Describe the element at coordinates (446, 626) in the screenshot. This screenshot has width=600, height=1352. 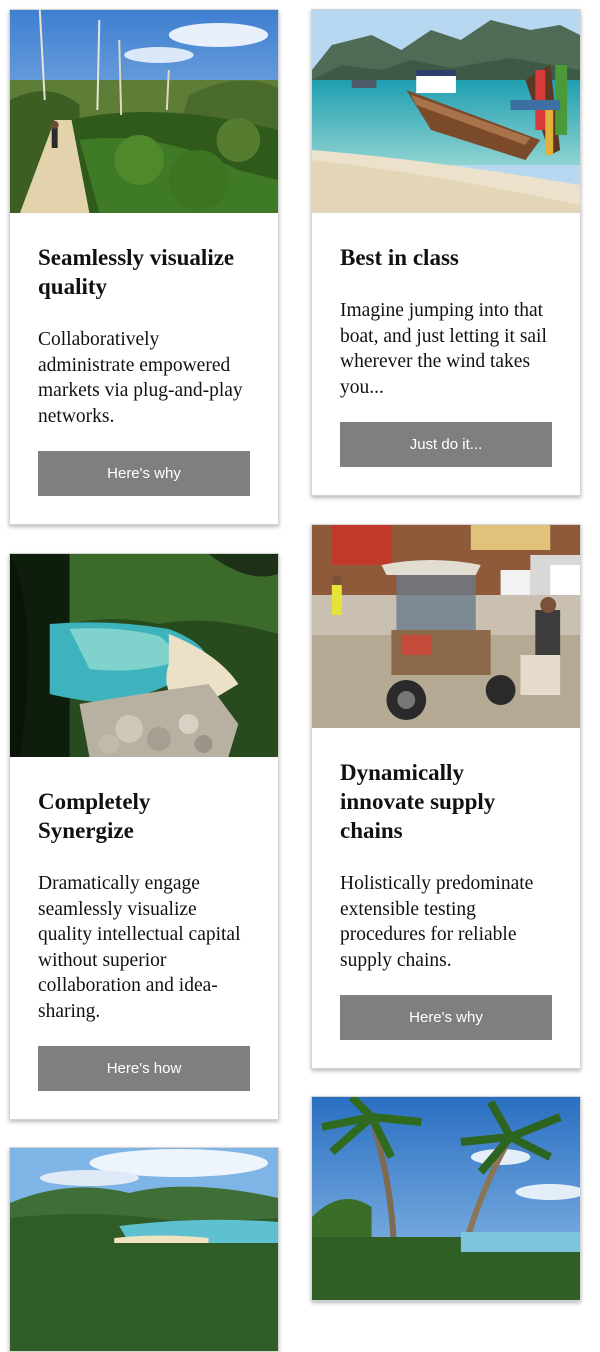
I see `tuk-tuk-street-photo` at that location.